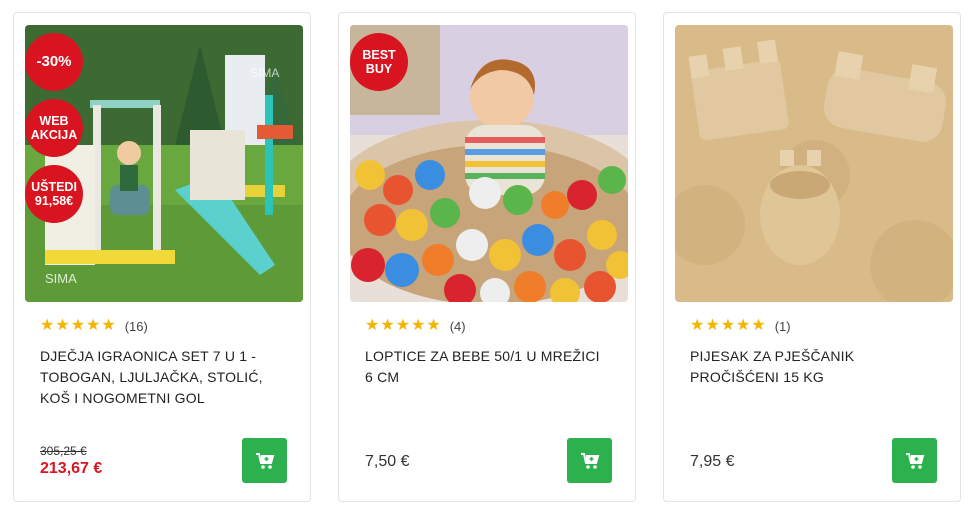  I want to click on old-price: 305,25 €, so click(63, 451).